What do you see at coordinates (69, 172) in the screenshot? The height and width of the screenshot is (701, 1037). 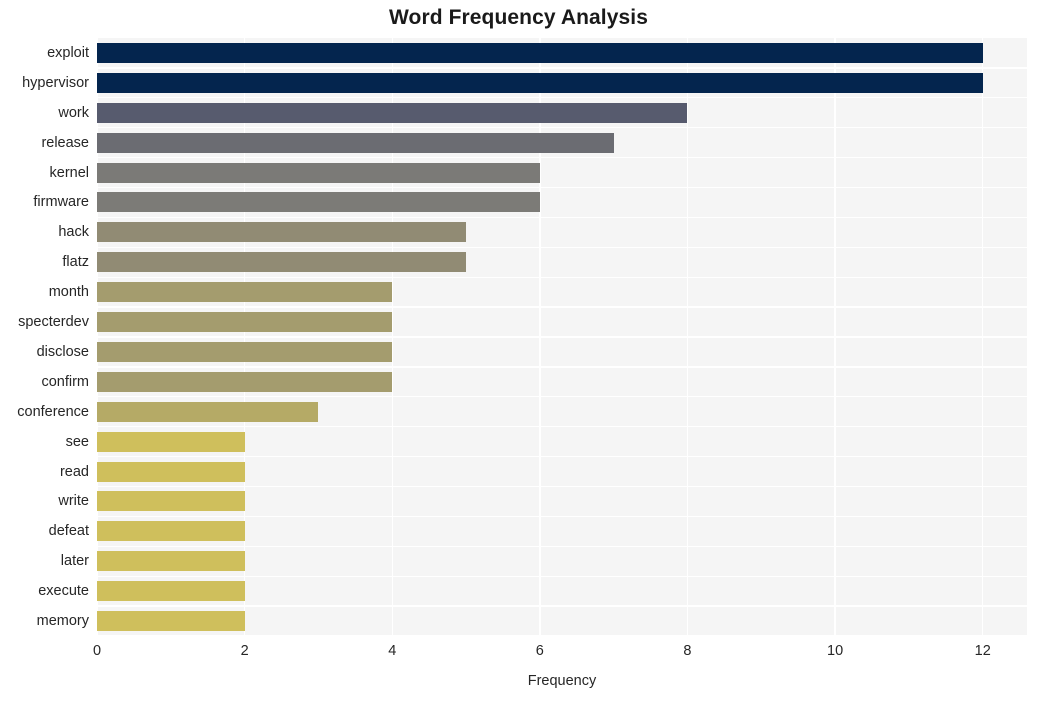 I see `y-tick-label: kernel` at bounding box center [69, 172].